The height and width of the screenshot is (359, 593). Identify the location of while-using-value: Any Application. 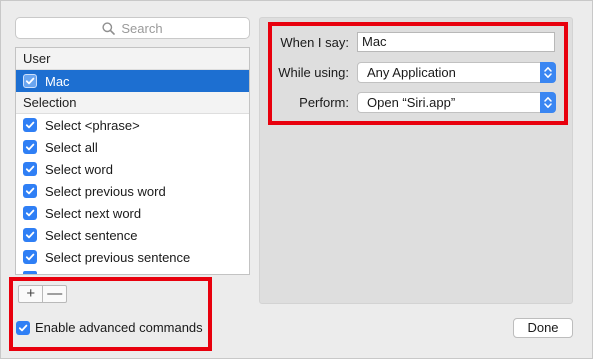
(411, 72).